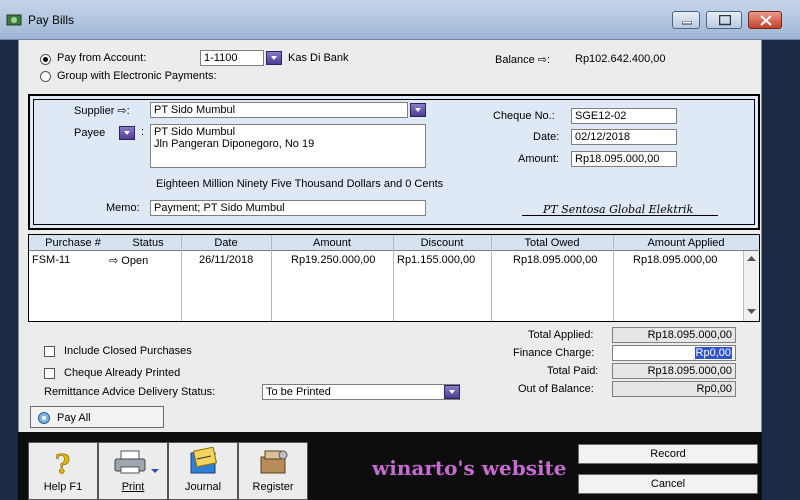 The height and width of the screenshot is (500, 800). I want to click on cheque-printed-label: Cheque Already Printed, so click(122, 373).